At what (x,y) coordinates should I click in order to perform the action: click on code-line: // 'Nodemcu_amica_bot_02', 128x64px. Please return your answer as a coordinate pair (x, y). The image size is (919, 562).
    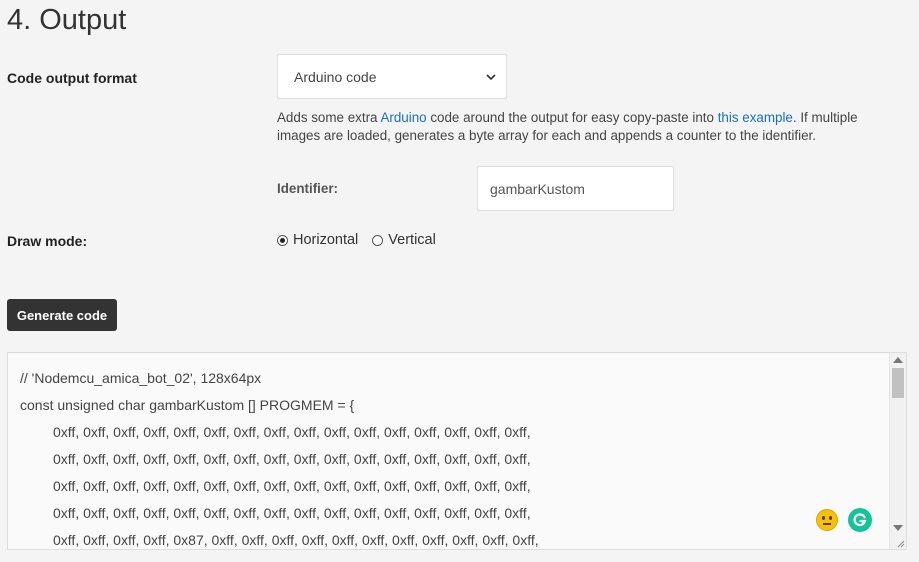
    Looking at the image, I should click on (141, 378).